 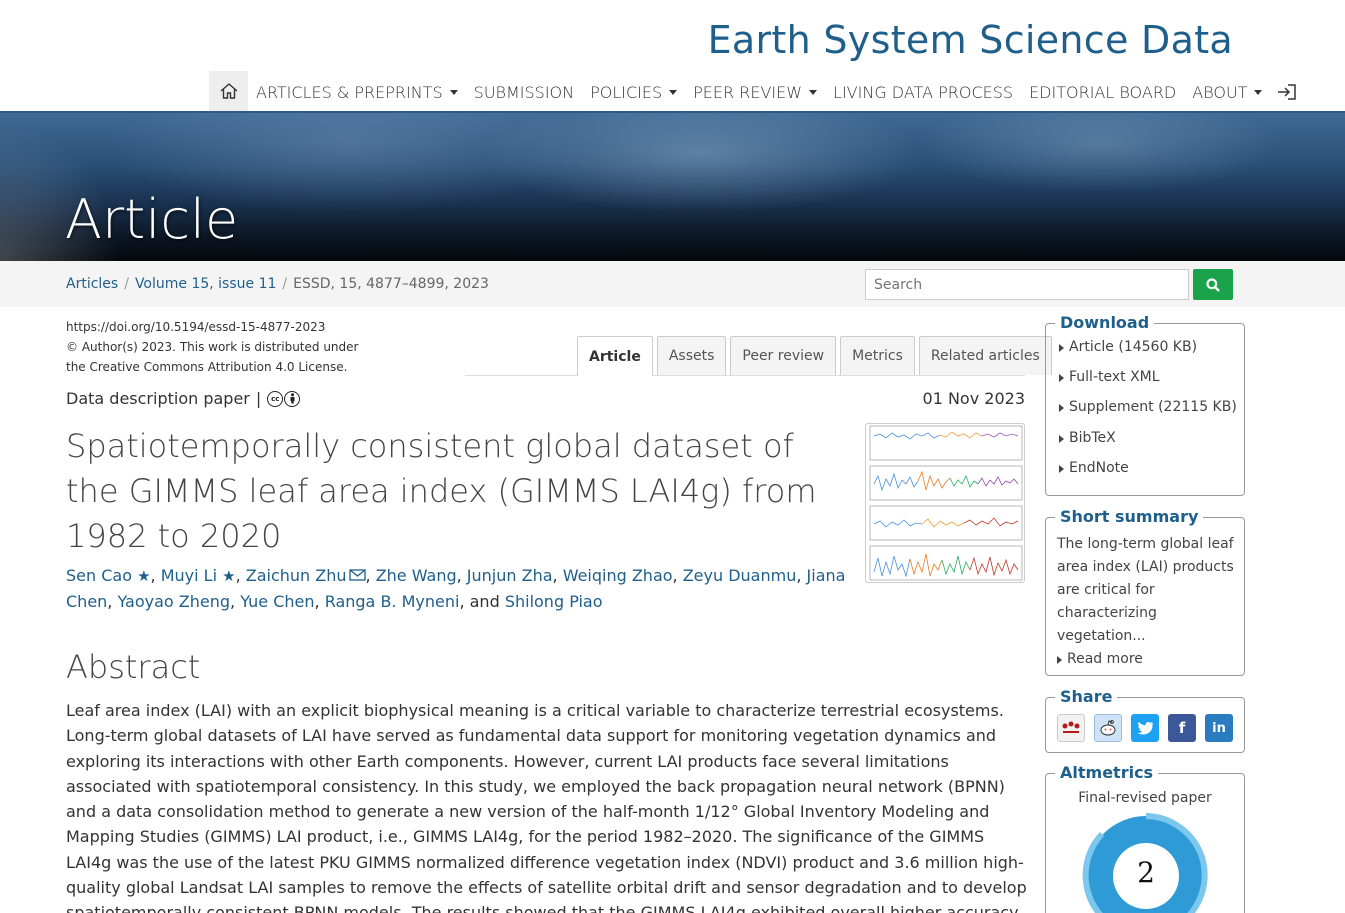 I want to click on figure-thumbnail-image, so click(x=946, y=503).